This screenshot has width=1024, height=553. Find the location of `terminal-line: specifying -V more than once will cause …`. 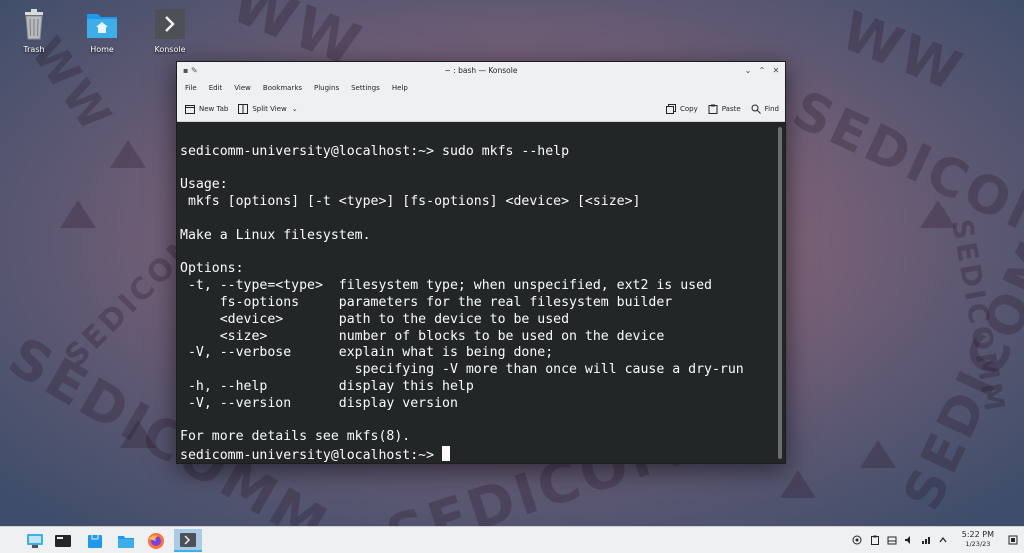

terminal-line: specifying -V more than once will cause … is located at coordinates (462, 370).